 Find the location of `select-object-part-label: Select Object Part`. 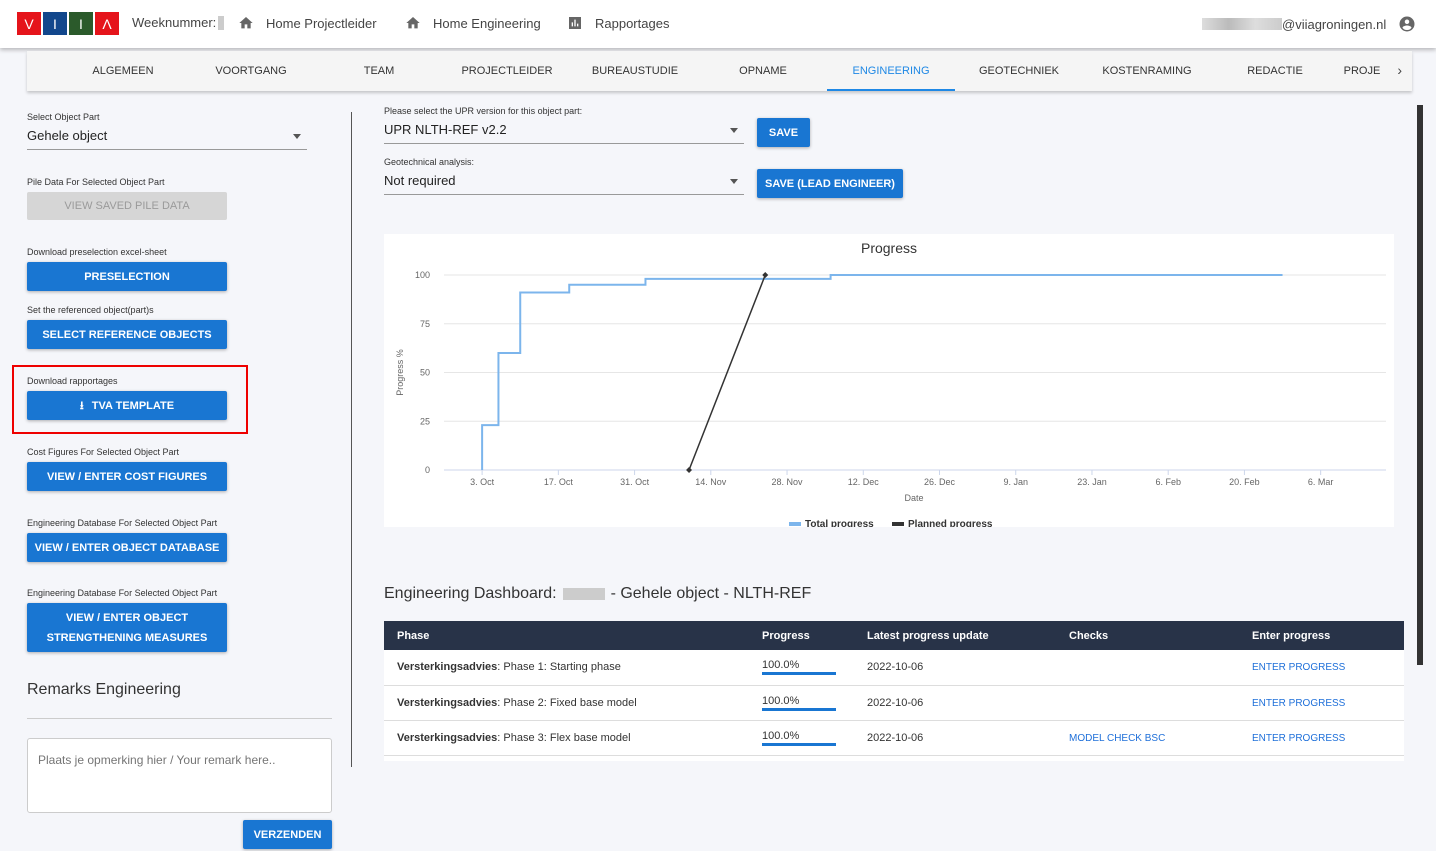

select-object-part-label: Select Object Part is located at coordinates (63, 117).